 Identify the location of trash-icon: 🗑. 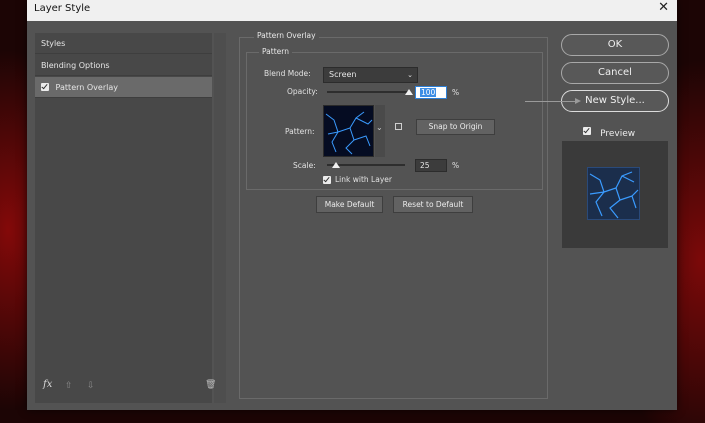
(210, 385).